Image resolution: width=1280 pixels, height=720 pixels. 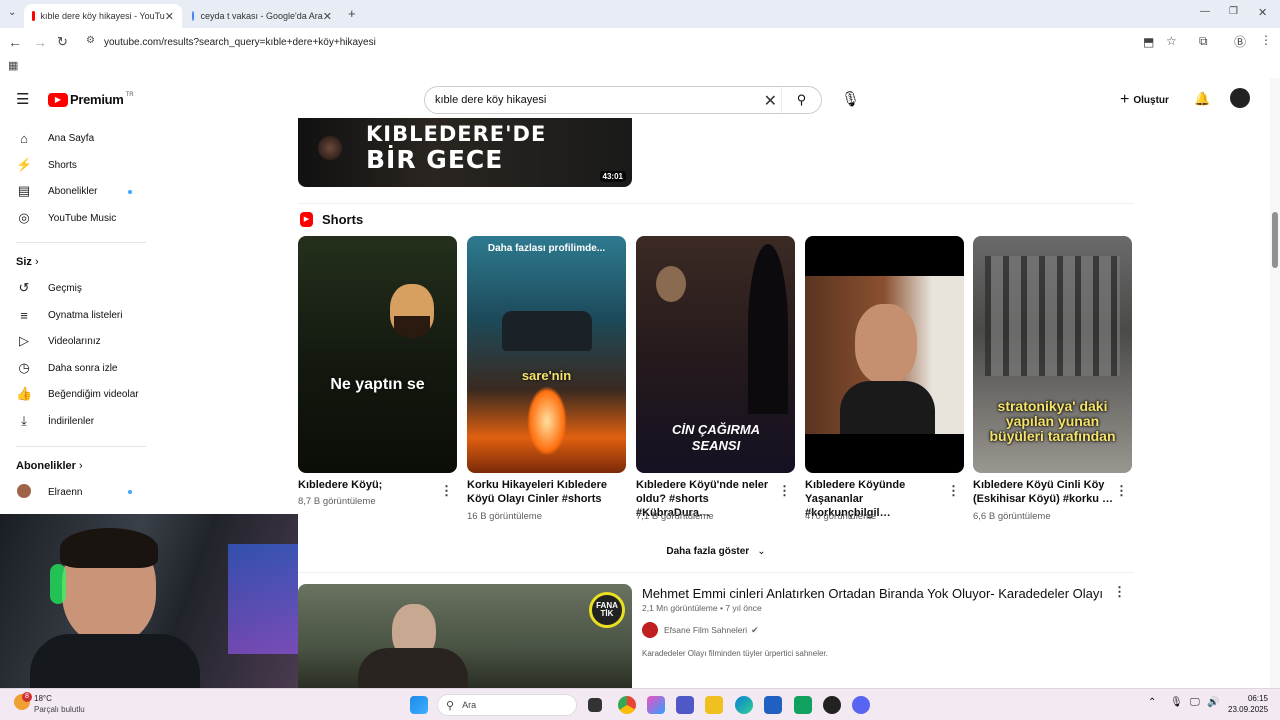 I want to click on youtube-logo: ▶ Premium TR, so click(x=91, y=99).